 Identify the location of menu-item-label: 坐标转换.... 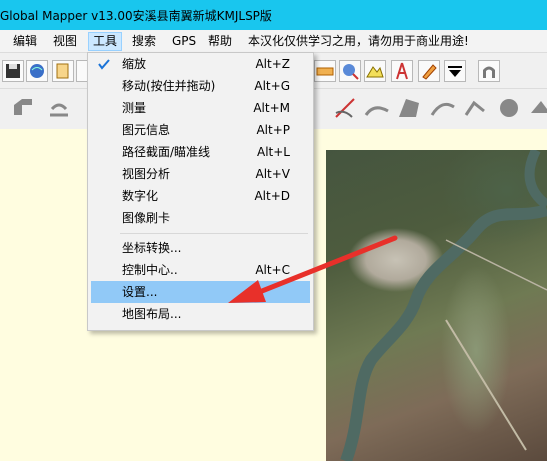
(152, 248).